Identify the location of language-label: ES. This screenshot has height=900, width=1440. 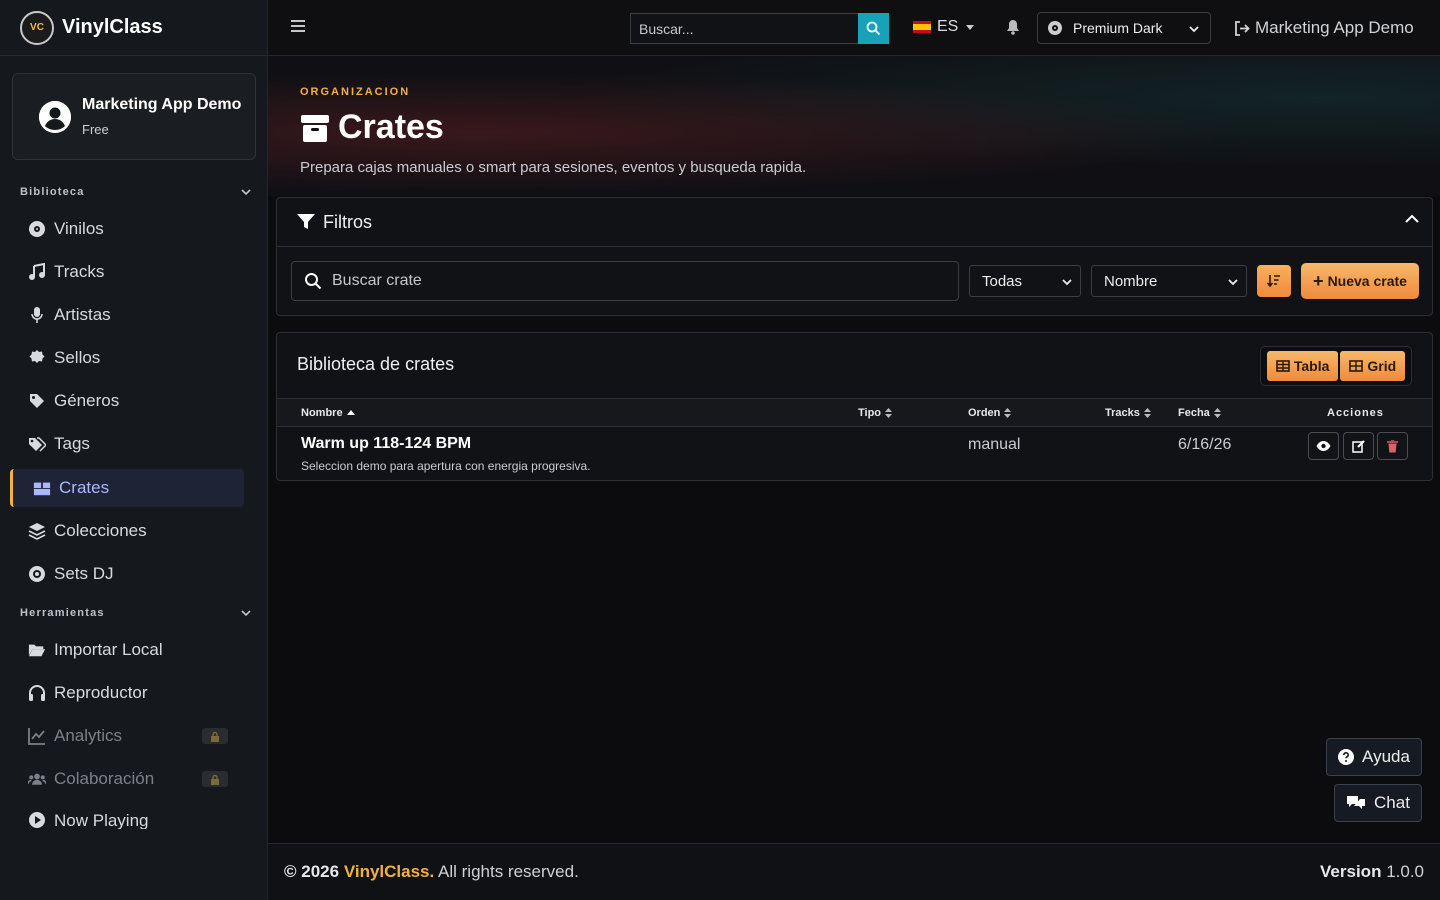
(948, 26).